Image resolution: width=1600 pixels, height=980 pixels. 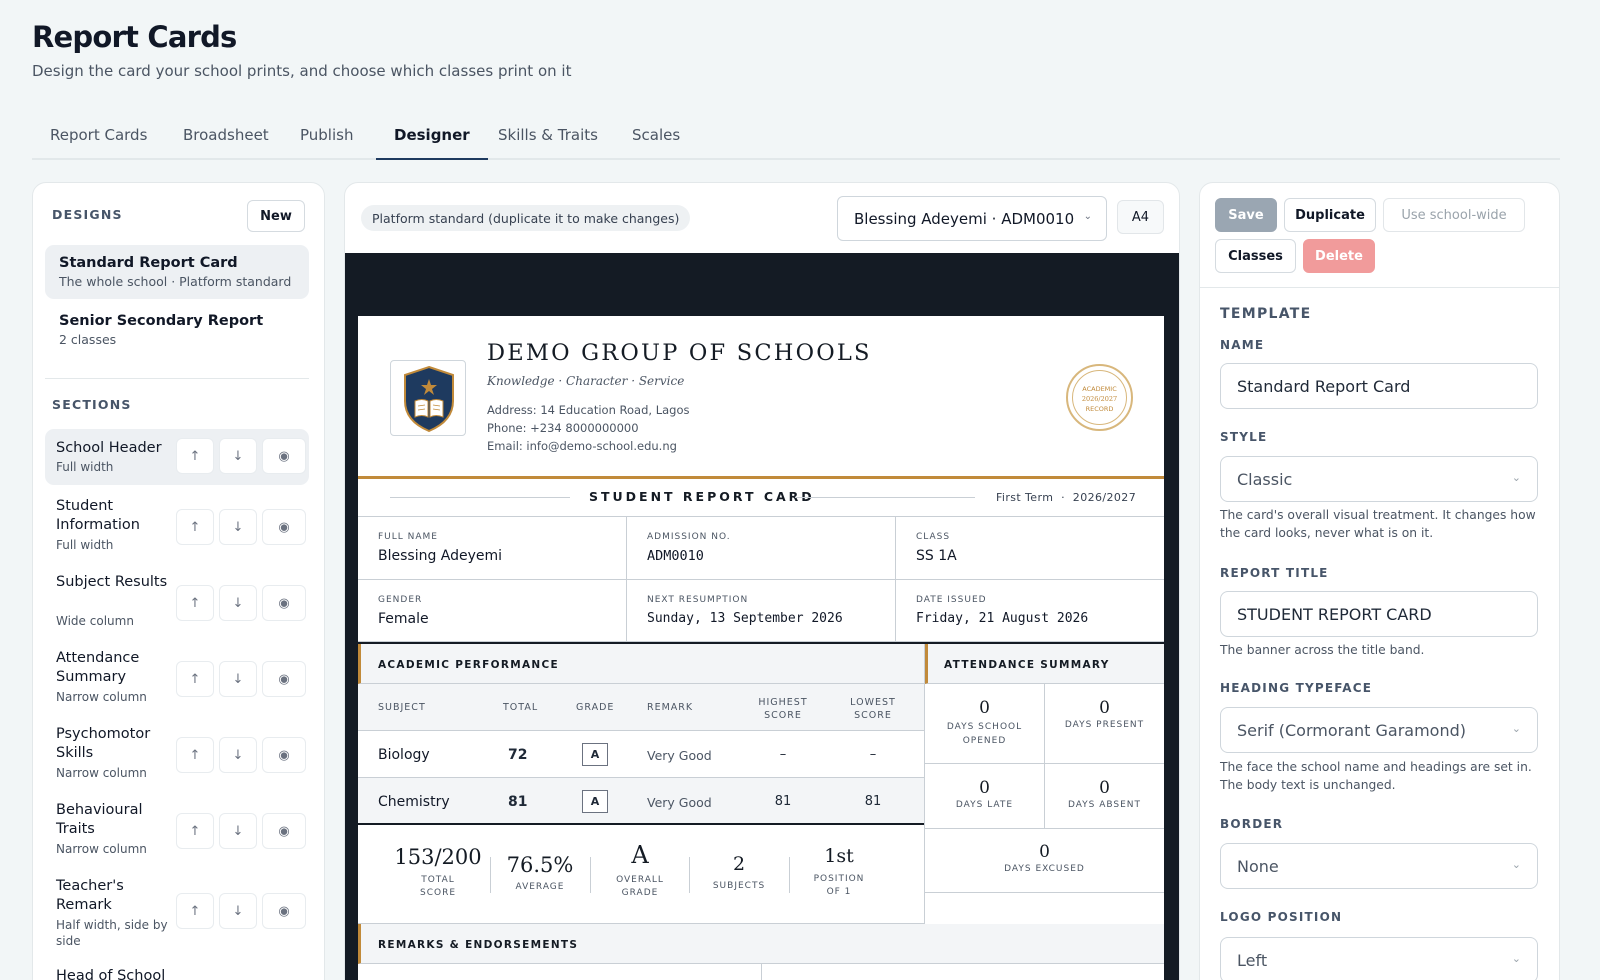 I want to click on save-button: Save, so click(x=1246, y=215).